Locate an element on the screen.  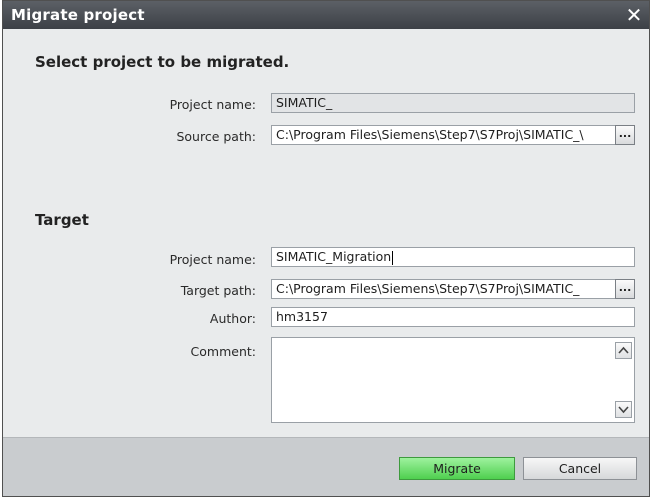
target-project-name-input: SIMATIC_Migration is located at coordinates (453, 257).